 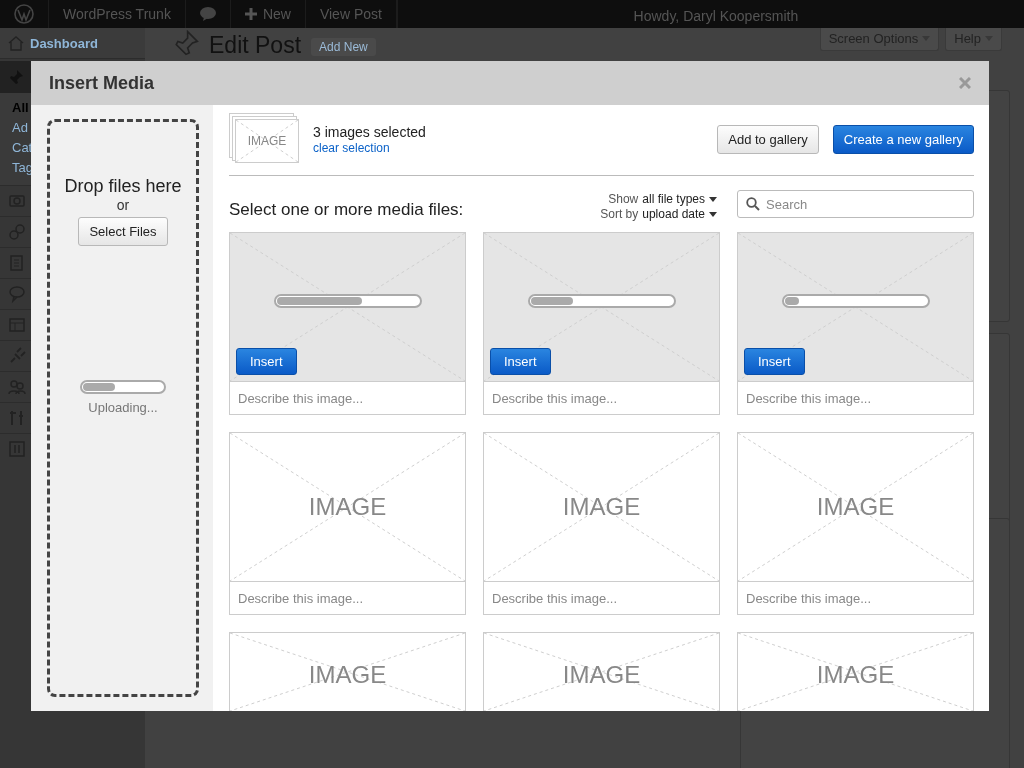 What do you see at coordinates (102, 83) in the screenshot?
I see `modal-title: Insert Media` at bounding box center [102, 83].